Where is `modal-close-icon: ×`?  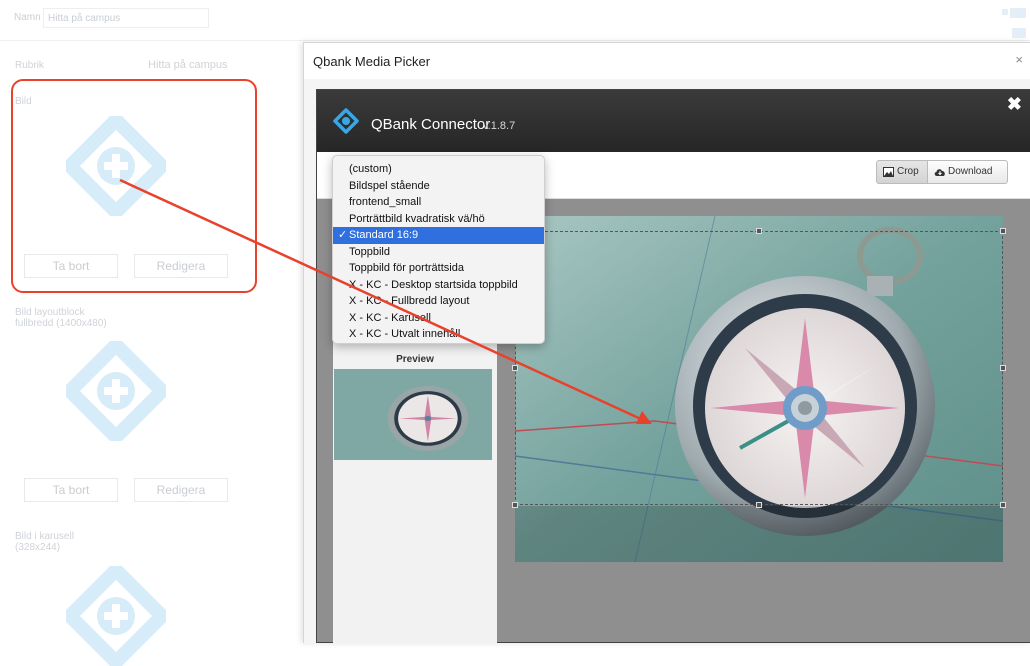
modal-close-icon: × is located at coordinates (1019, 59).